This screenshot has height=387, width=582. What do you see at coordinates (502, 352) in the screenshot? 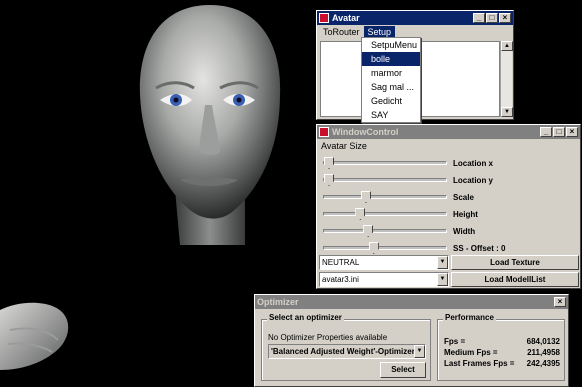
I see `medium-fps-row: Medium Fps = 211,4958` at bounding box center [502, 352].